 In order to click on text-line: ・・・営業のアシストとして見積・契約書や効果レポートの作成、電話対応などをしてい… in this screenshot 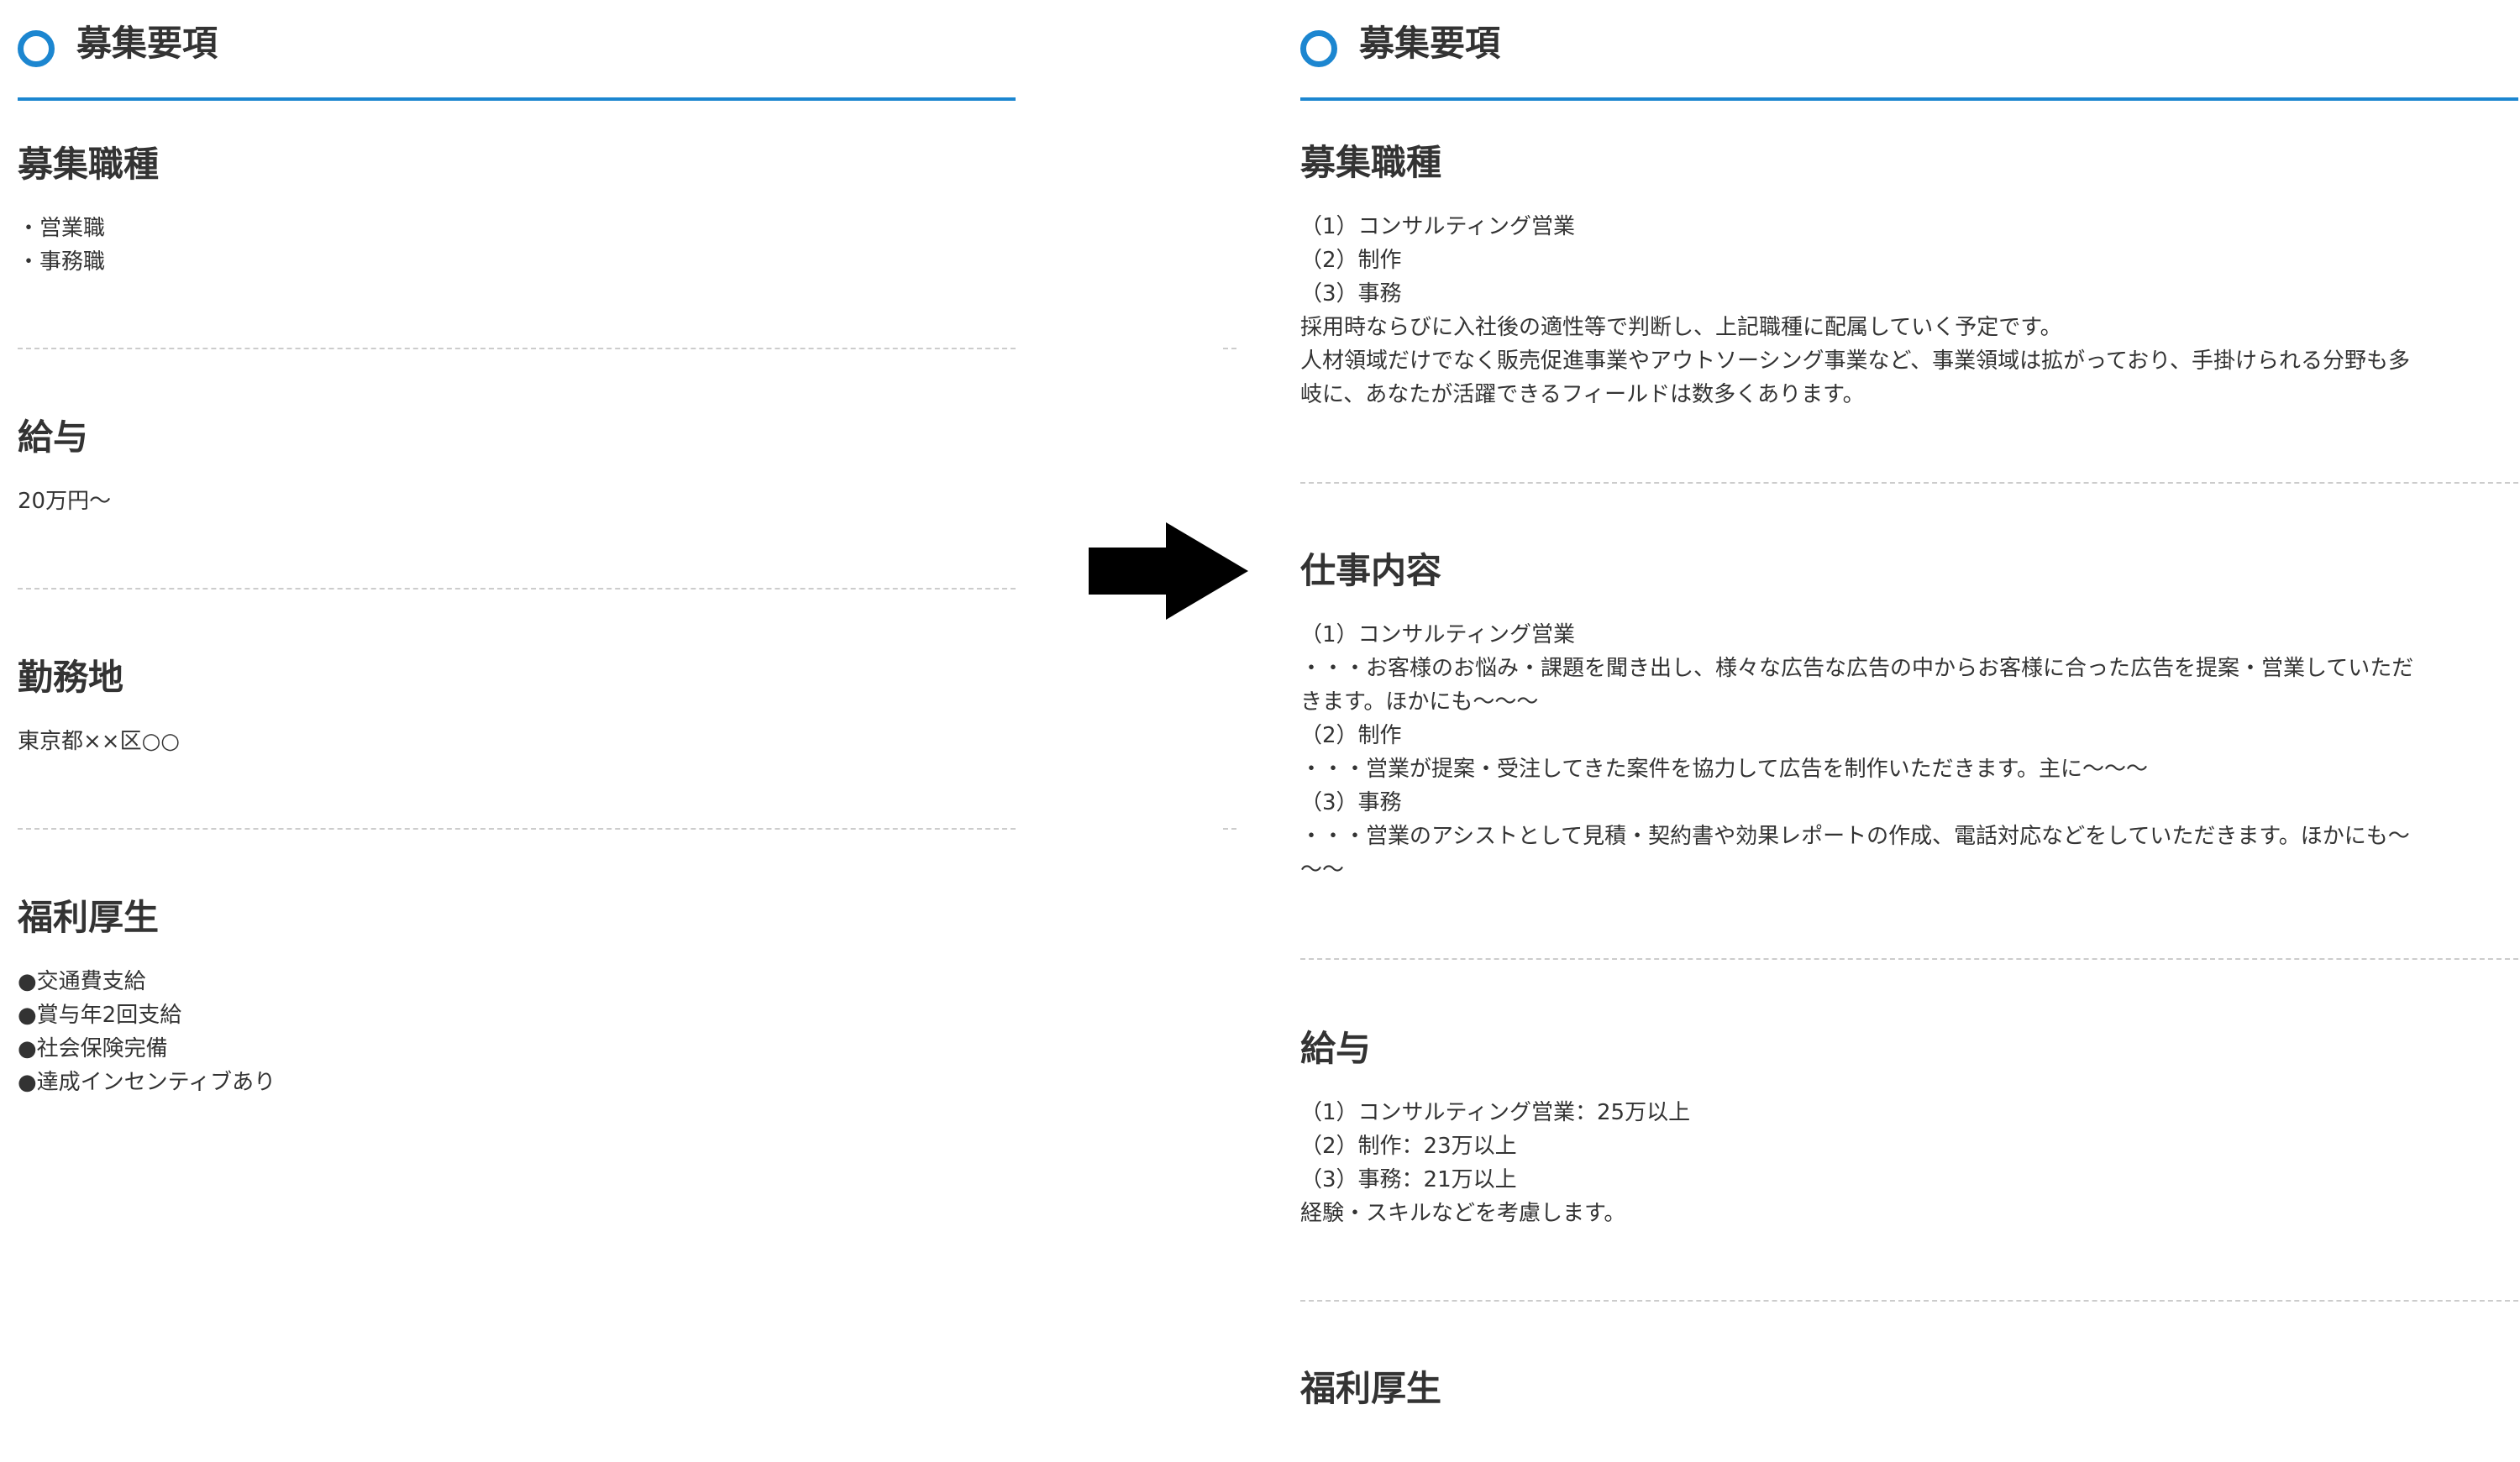, I will do `click(1855, 836)`.